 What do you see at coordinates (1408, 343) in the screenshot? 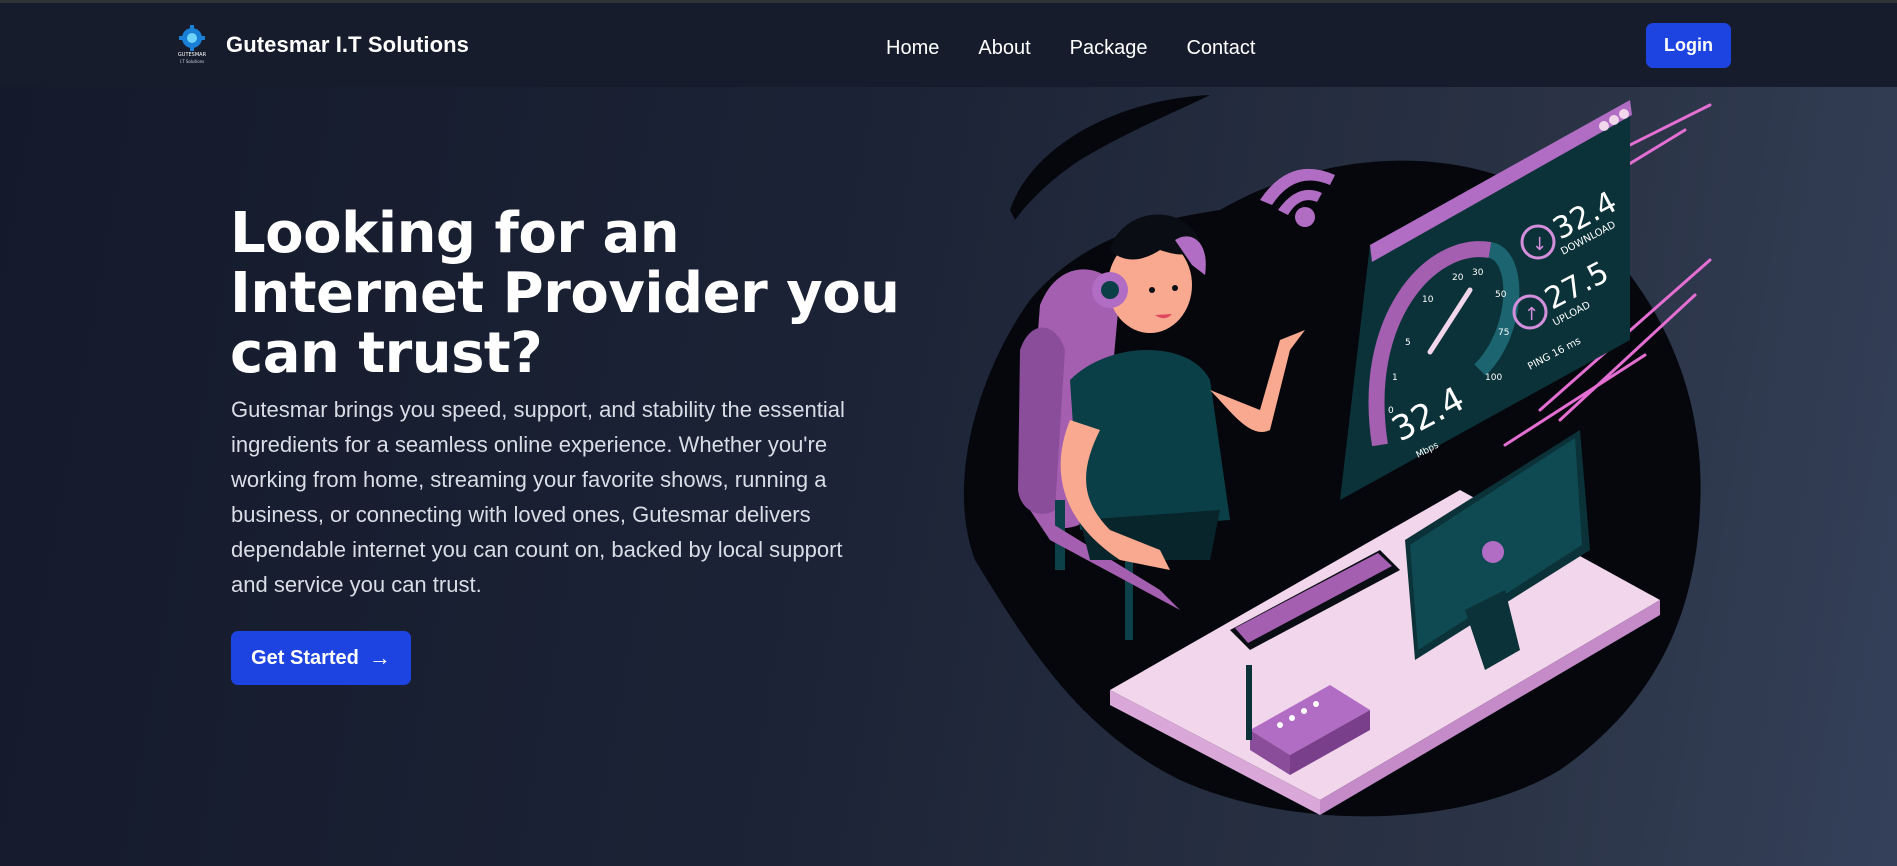
I see `svg-text: 5` at bounding box center [1408, 343].